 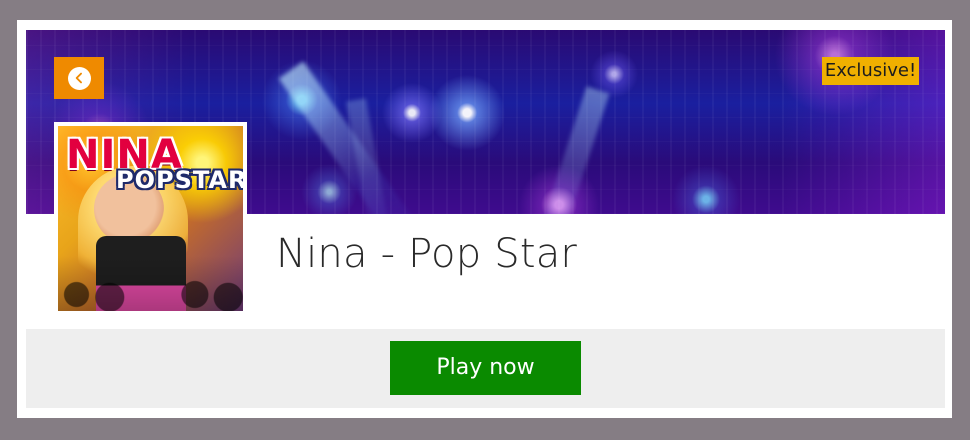 I want to click on game-thumbnail: NINA POPSTAR, so click(x=150, y=218).